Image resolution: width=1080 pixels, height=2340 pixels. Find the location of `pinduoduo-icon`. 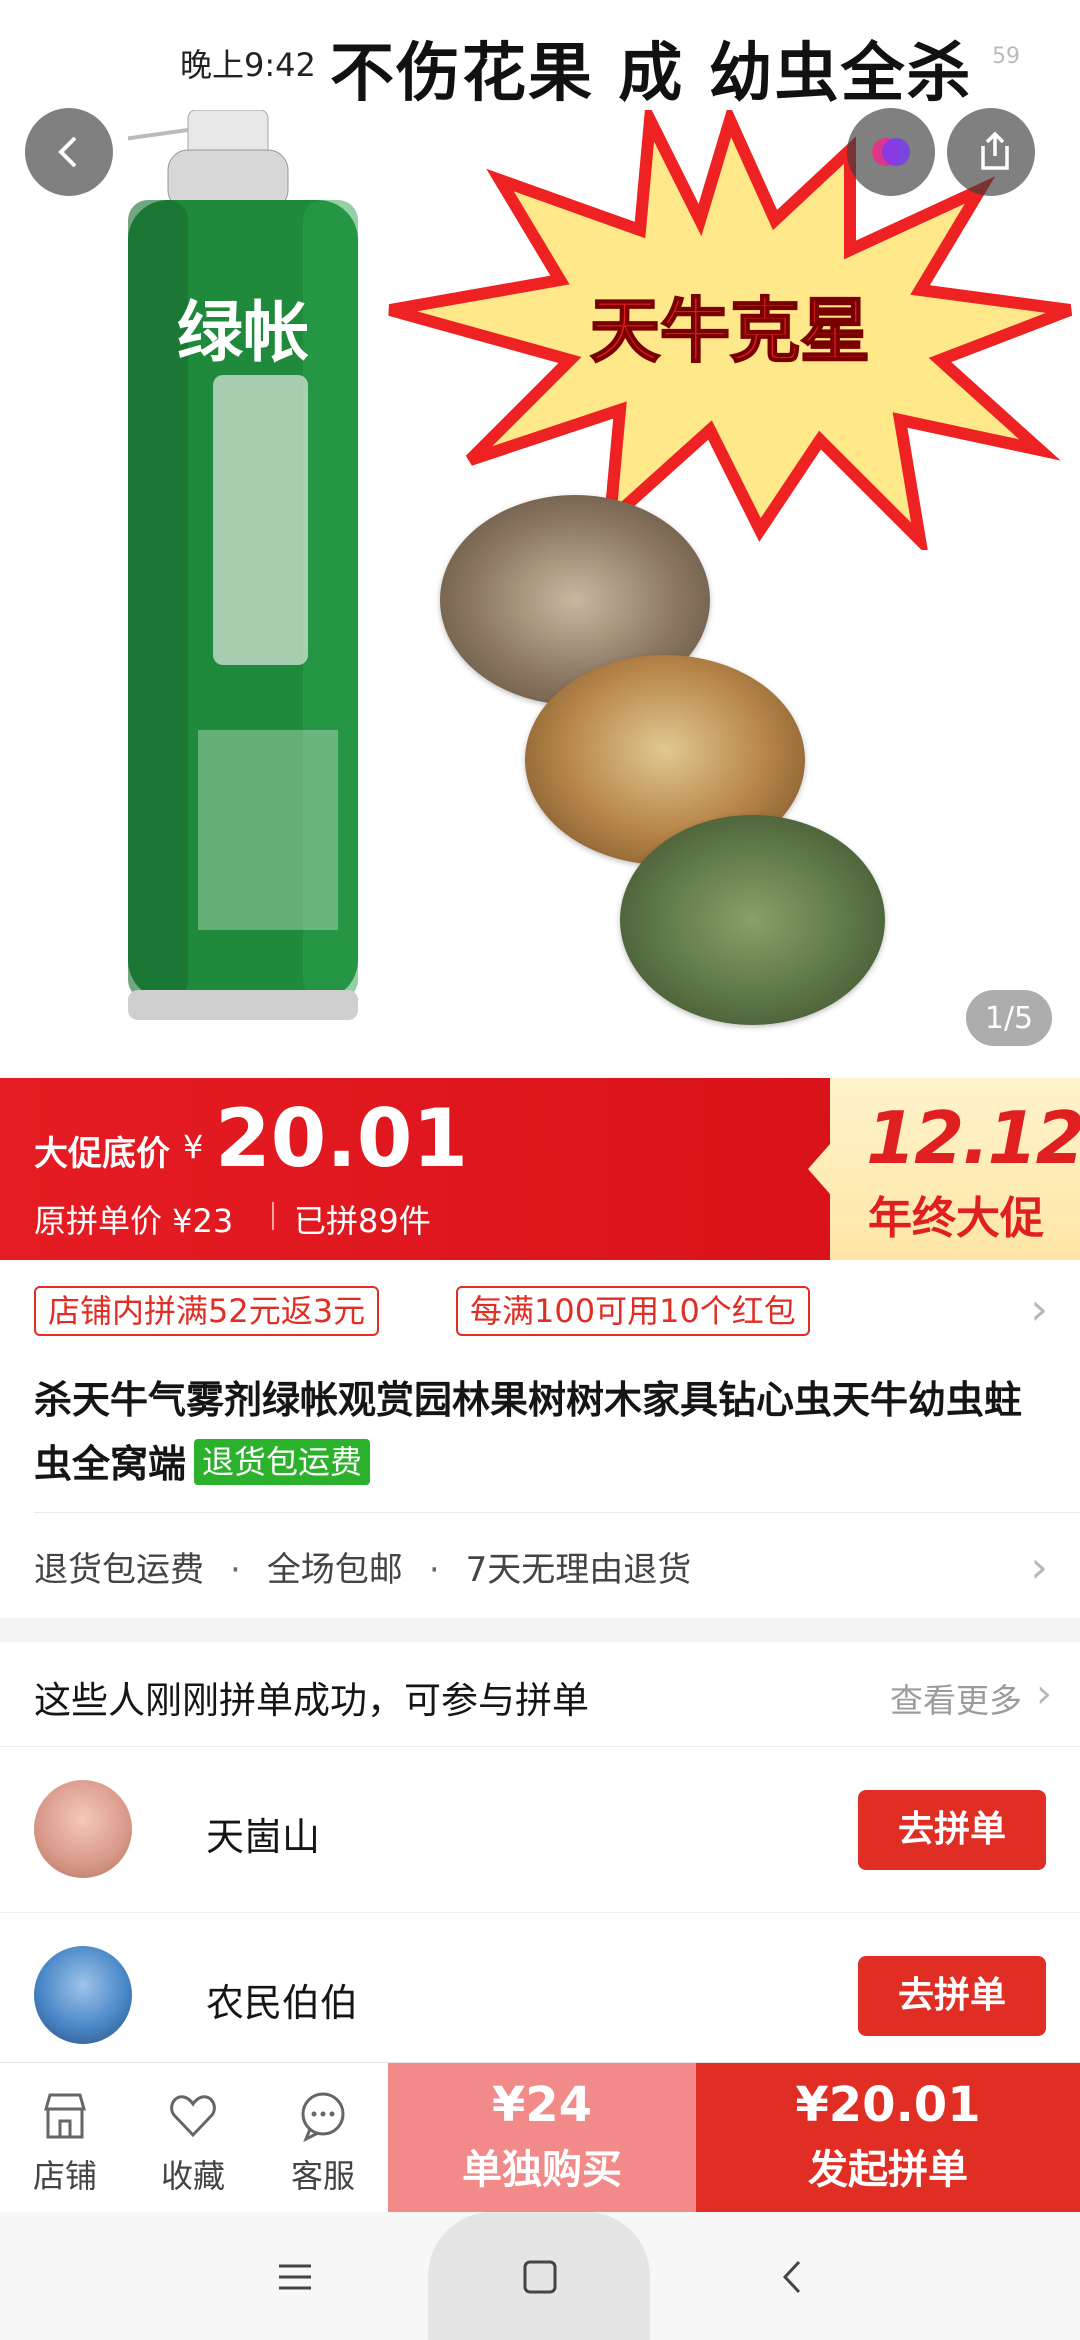

pinduoduo-icon is located at coordinates (891, 152).